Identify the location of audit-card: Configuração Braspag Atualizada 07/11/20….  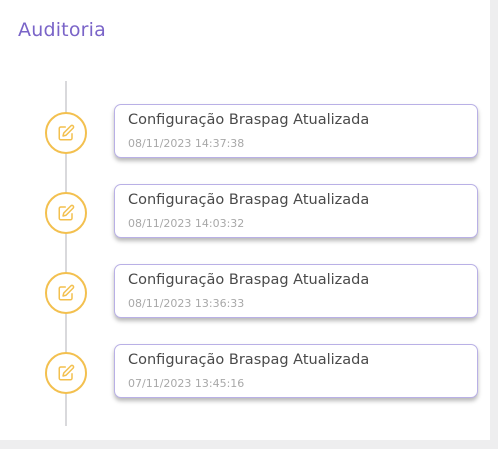
(296, 371).